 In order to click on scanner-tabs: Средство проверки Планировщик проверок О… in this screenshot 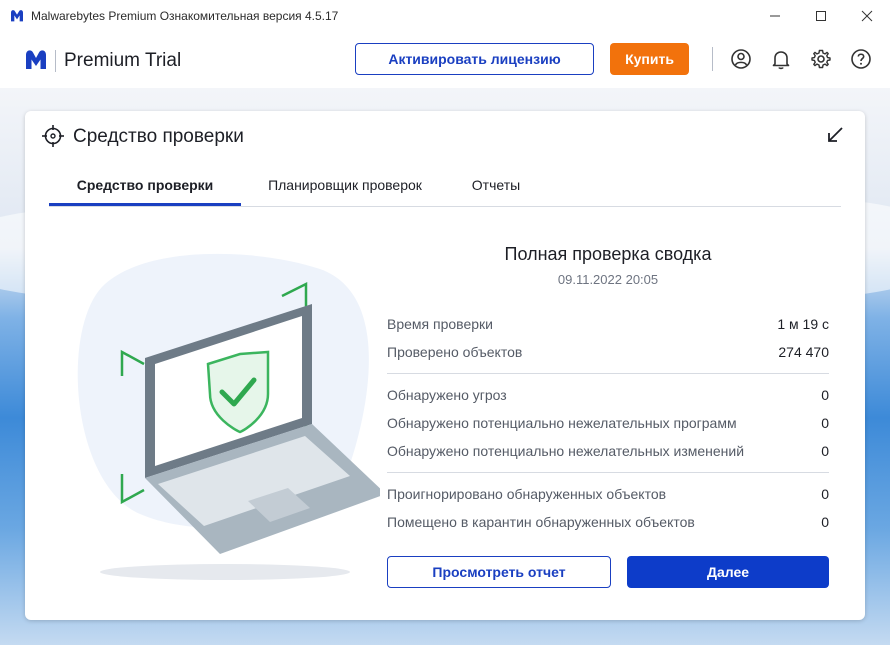, I will do `click(445, 189)`.